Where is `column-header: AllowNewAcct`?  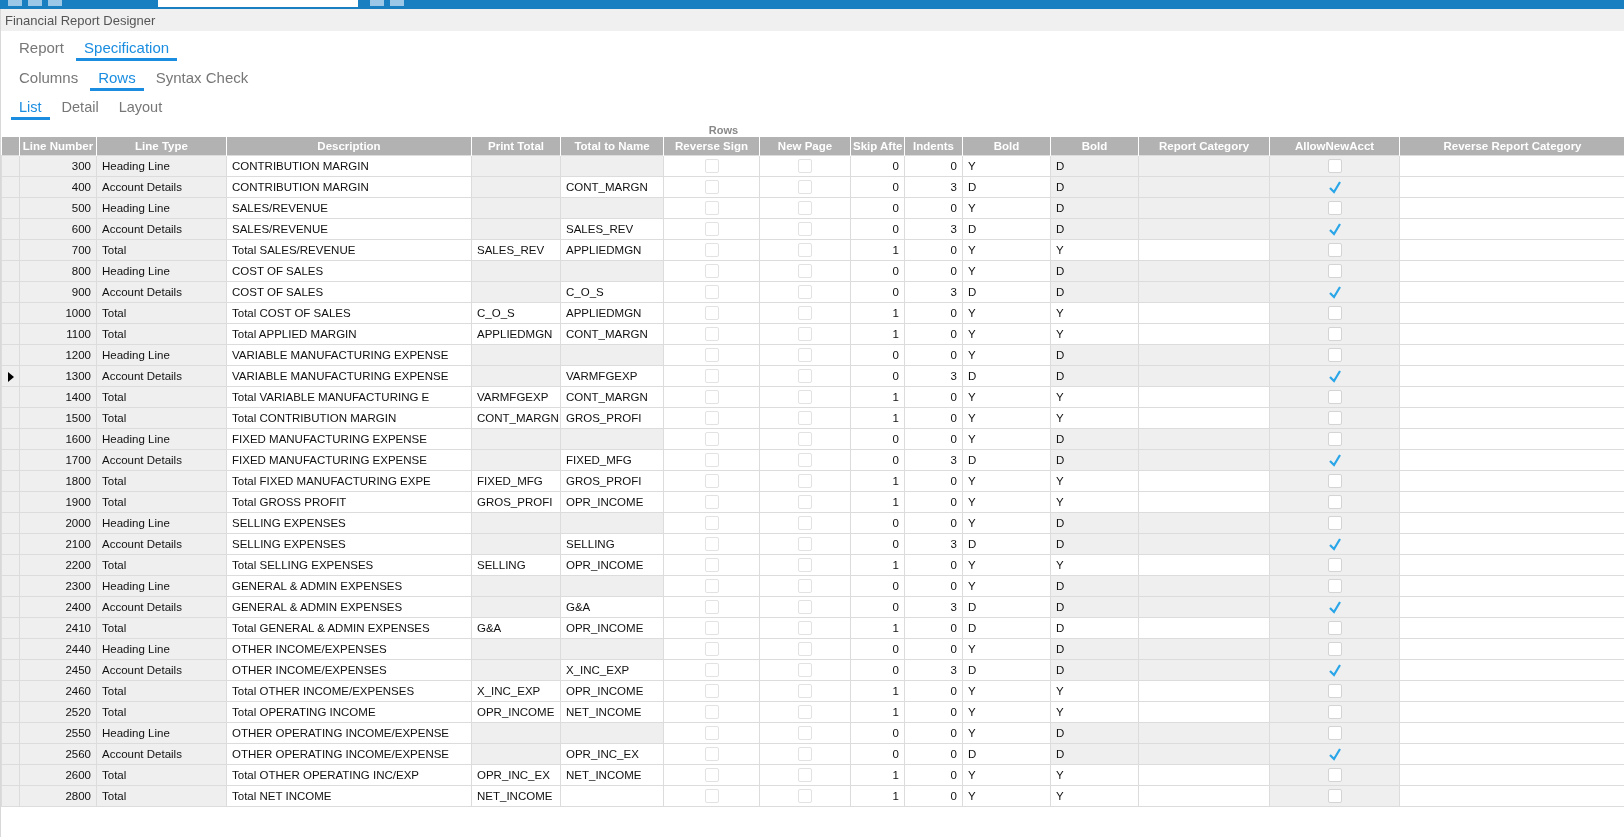 column-header: AllowNewAcct is located at coordinates (1334, 146).